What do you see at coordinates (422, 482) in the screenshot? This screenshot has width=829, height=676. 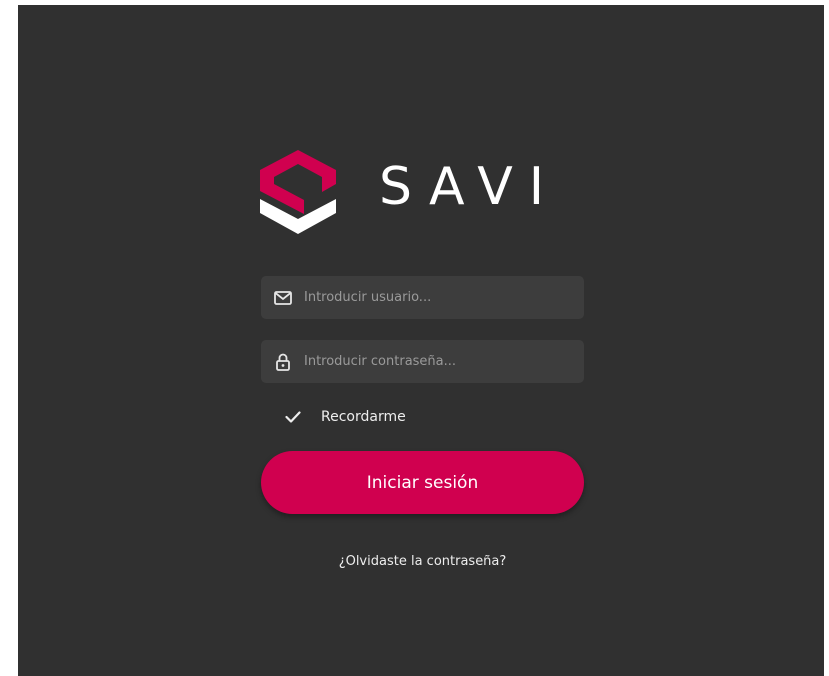 I see `login-button: Iniciar sesión` at bounding box center [422, 482].